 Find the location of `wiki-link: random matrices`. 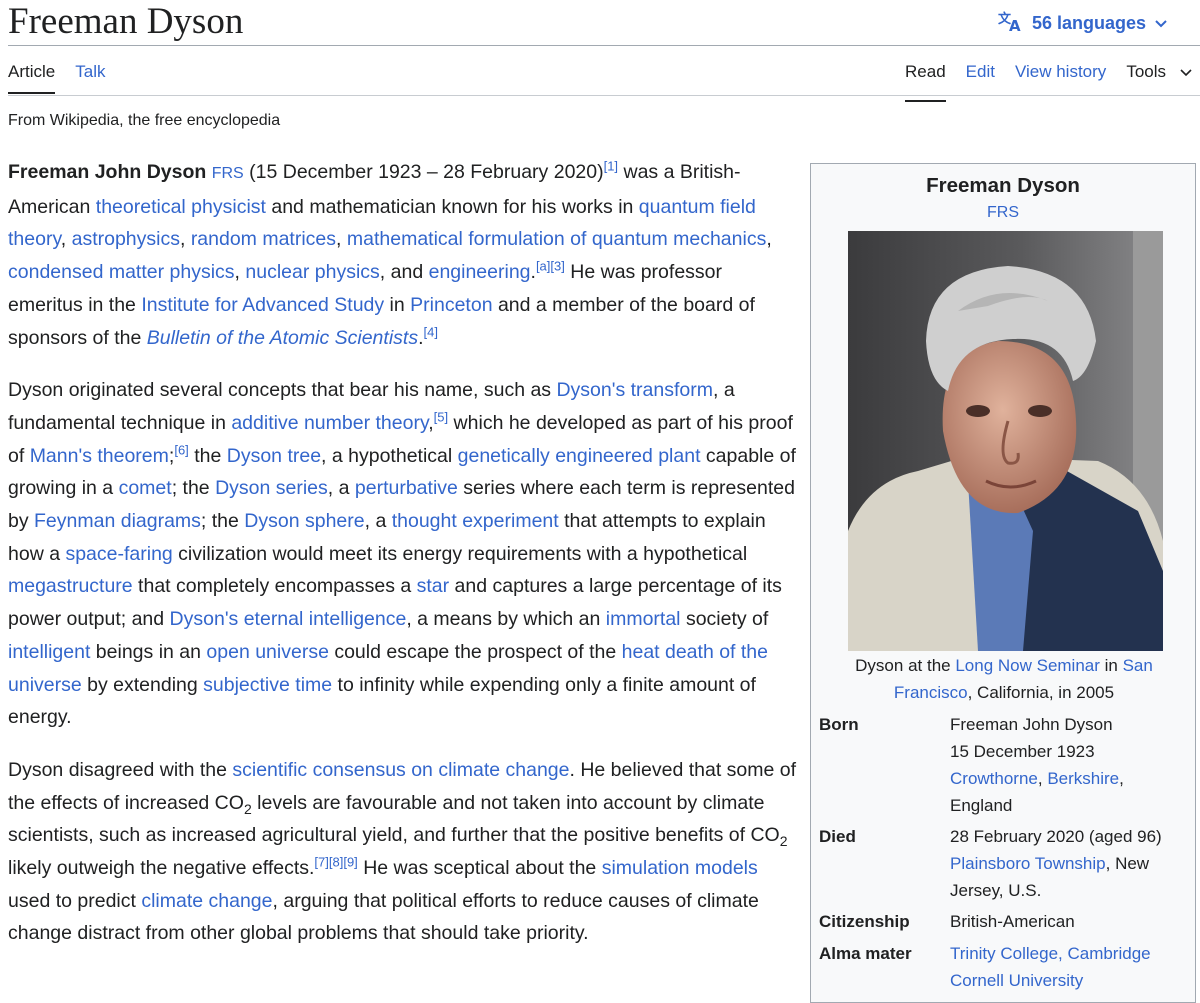

wiki-link: random matrices is located at coordinates (263, 239).